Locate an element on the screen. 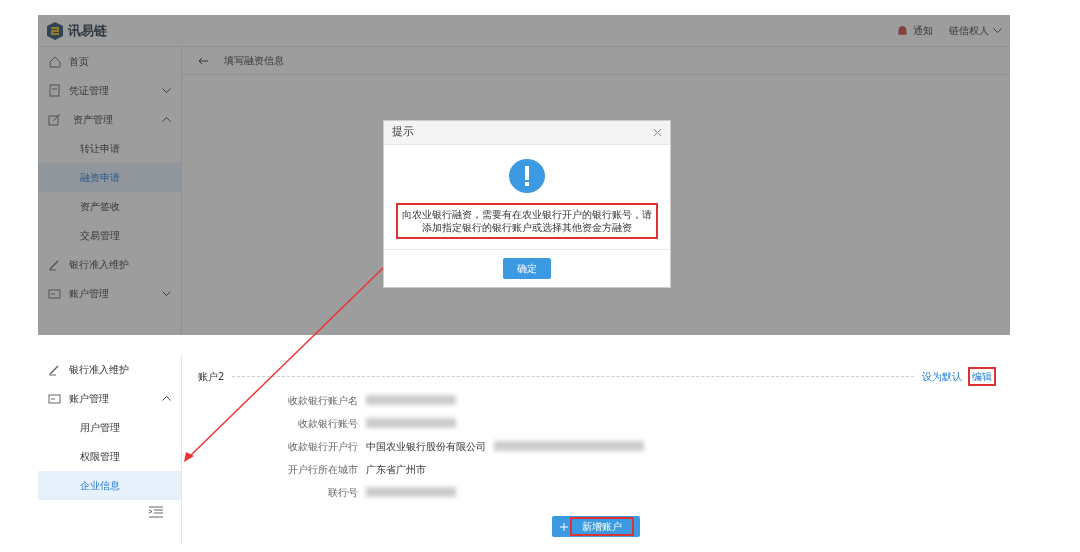 This screenshot has width=1080, height=552. edit-link: 编辑 is located at coordinates (982, 376).